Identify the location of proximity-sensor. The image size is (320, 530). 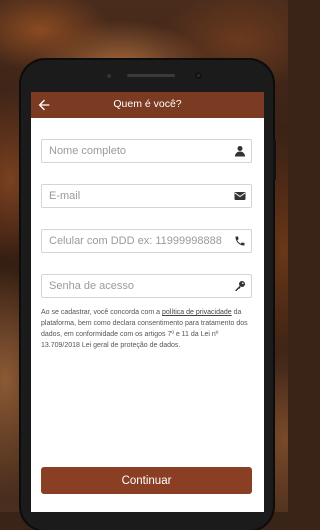
(109, 76).